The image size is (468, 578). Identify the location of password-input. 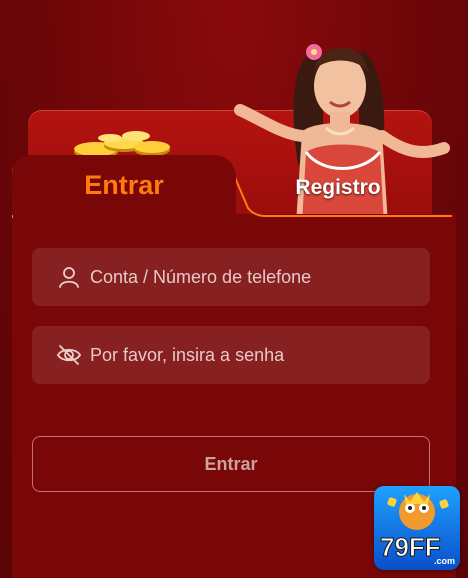
(240, 355).